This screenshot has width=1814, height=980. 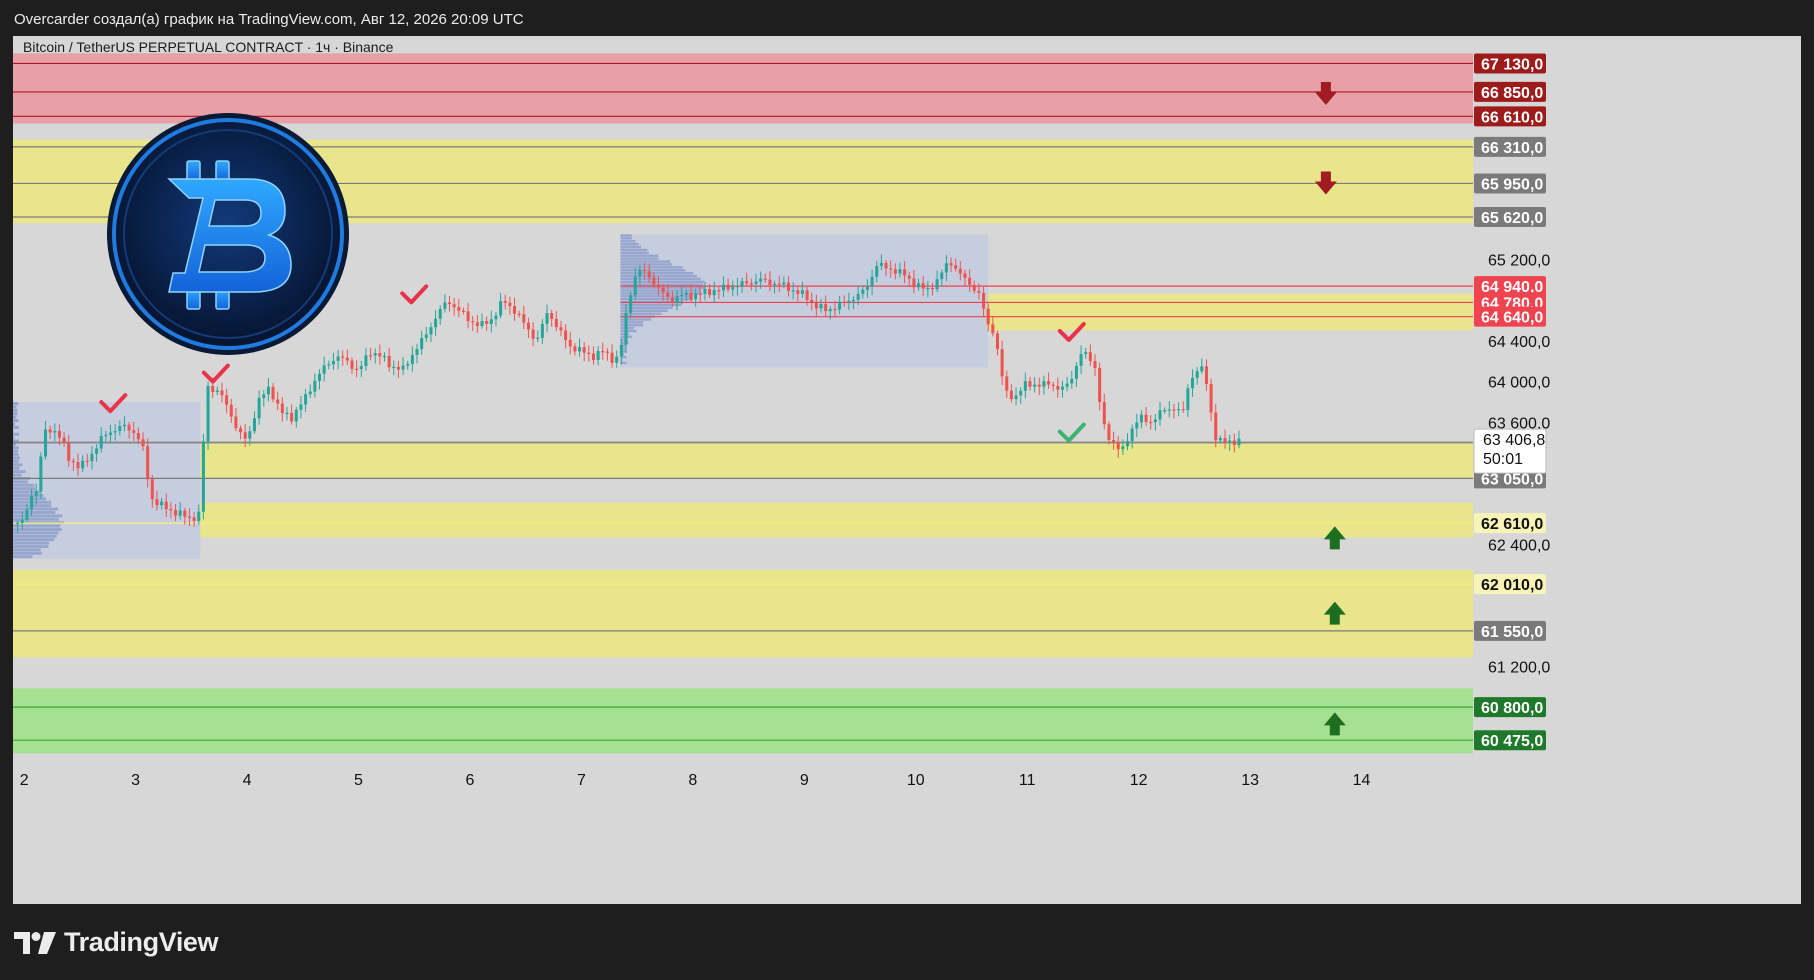 What do you see at coordinates (247, 780) in the screenshot?
I see `time-tick: 4` at bounding box center [247, 780].